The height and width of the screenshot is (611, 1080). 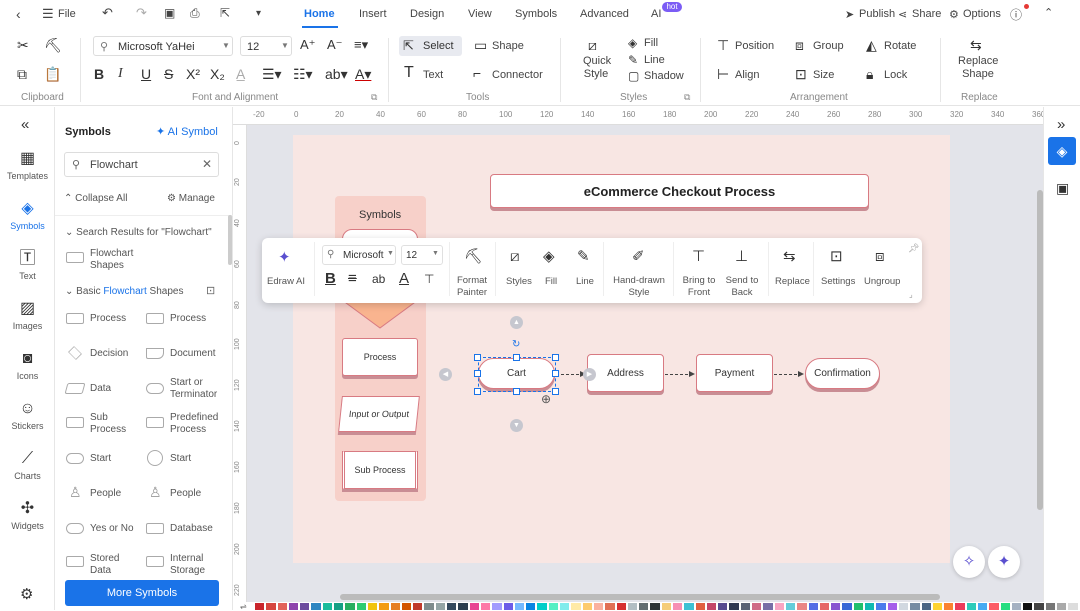 What do you see at coordinates (107, 13) in the screenshot?
I see `undo-icon: ↶` at bounding box center [107, 13].